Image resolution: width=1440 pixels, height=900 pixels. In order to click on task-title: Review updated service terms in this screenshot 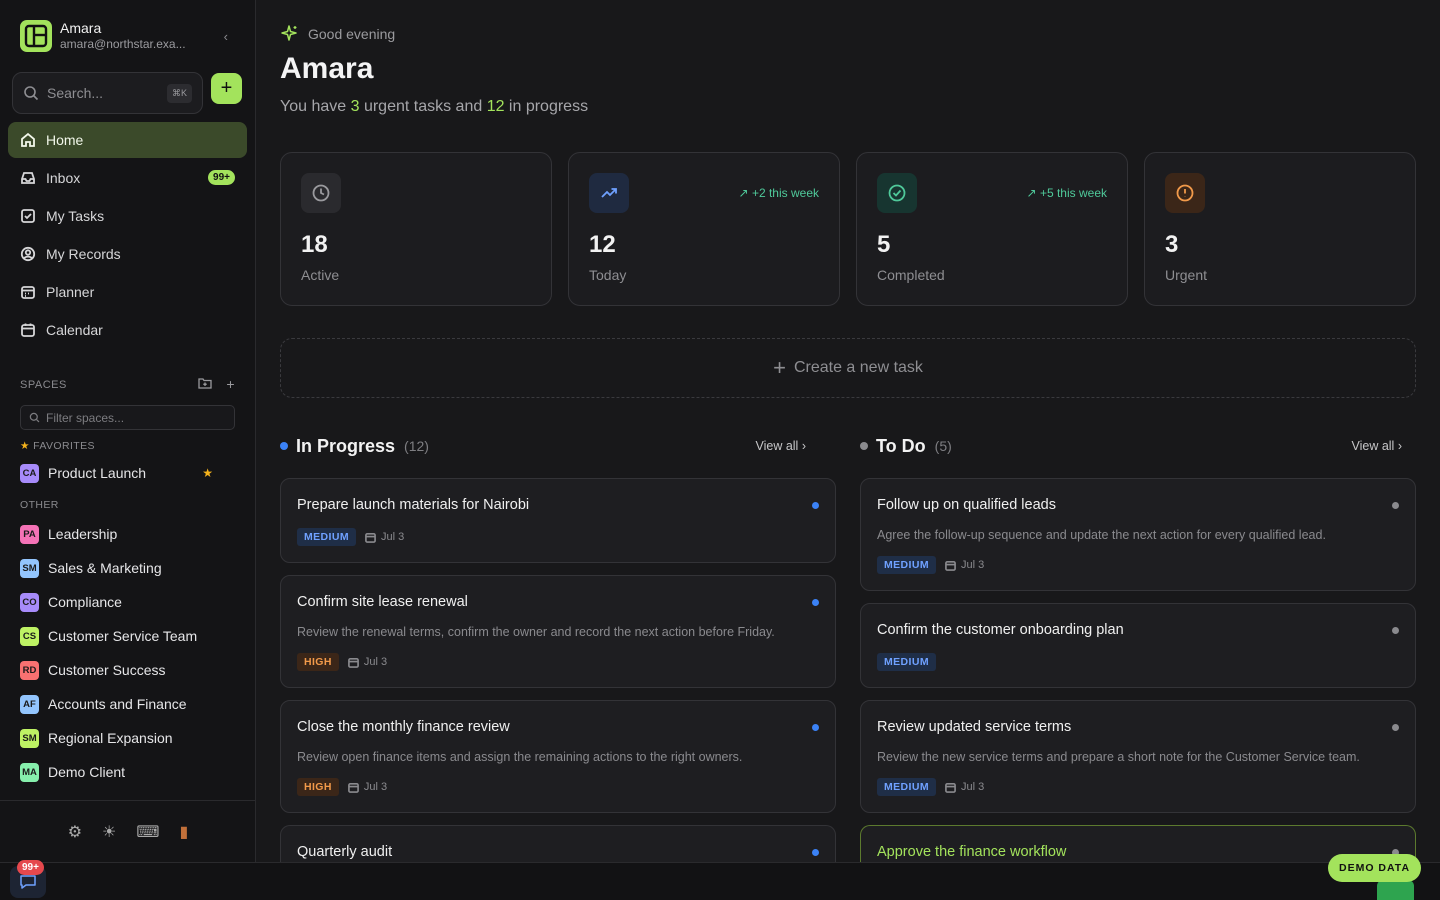, I will do `click(974, 727)`.